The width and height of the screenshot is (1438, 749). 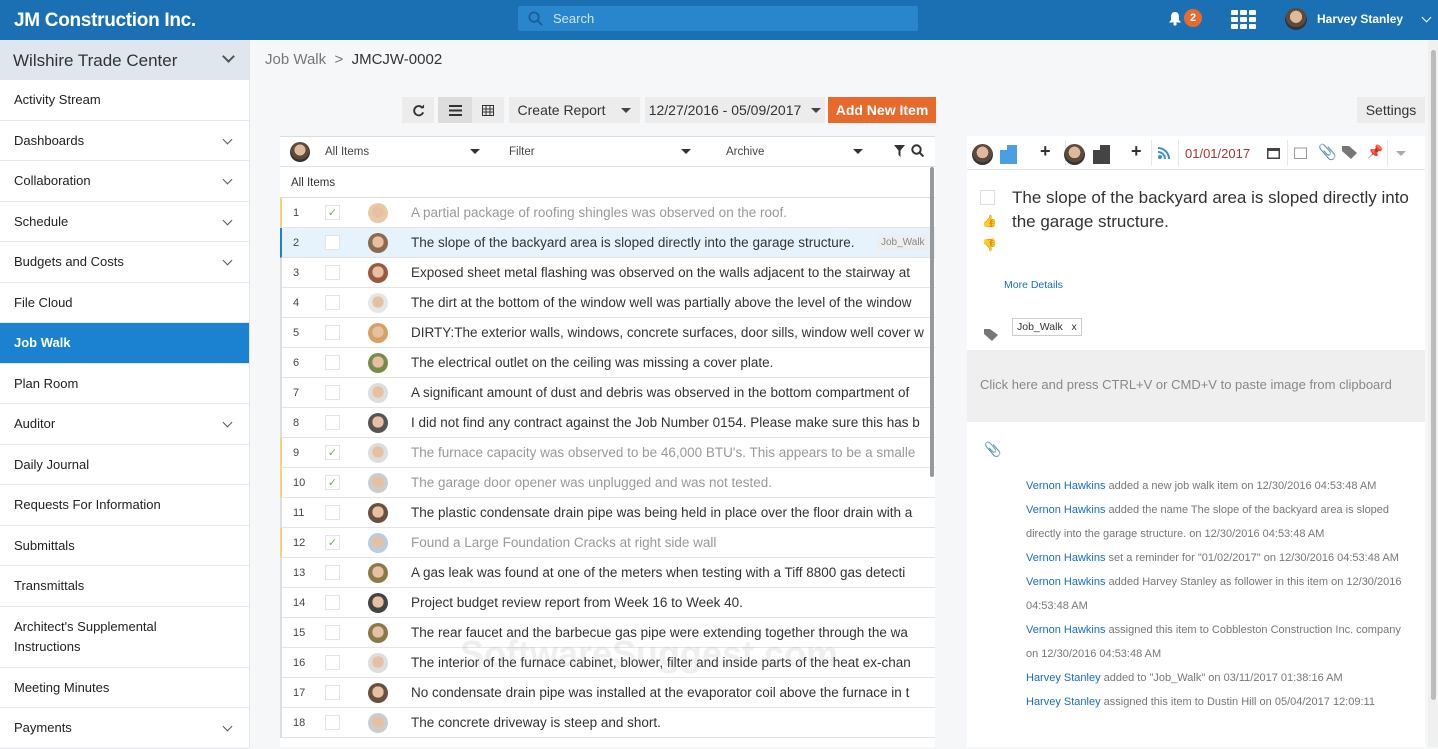 What do you see at coordinates (1193, 18) in the screenshot?
I see `notification-badge: 2` at bounding box center [1193, 18].